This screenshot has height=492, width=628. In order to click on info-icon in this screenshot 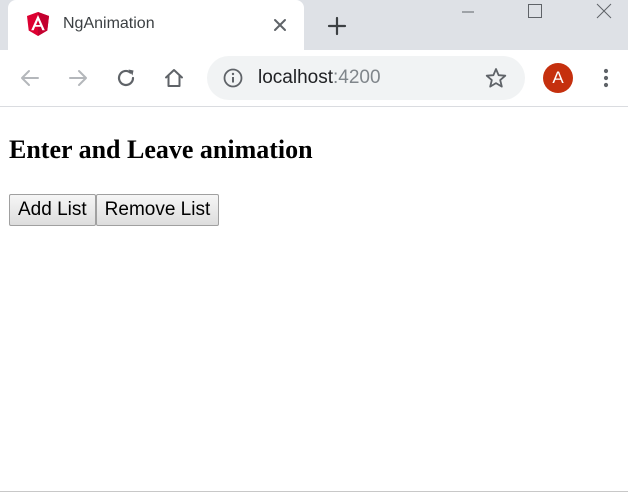, I will do `click(233, 78)`.